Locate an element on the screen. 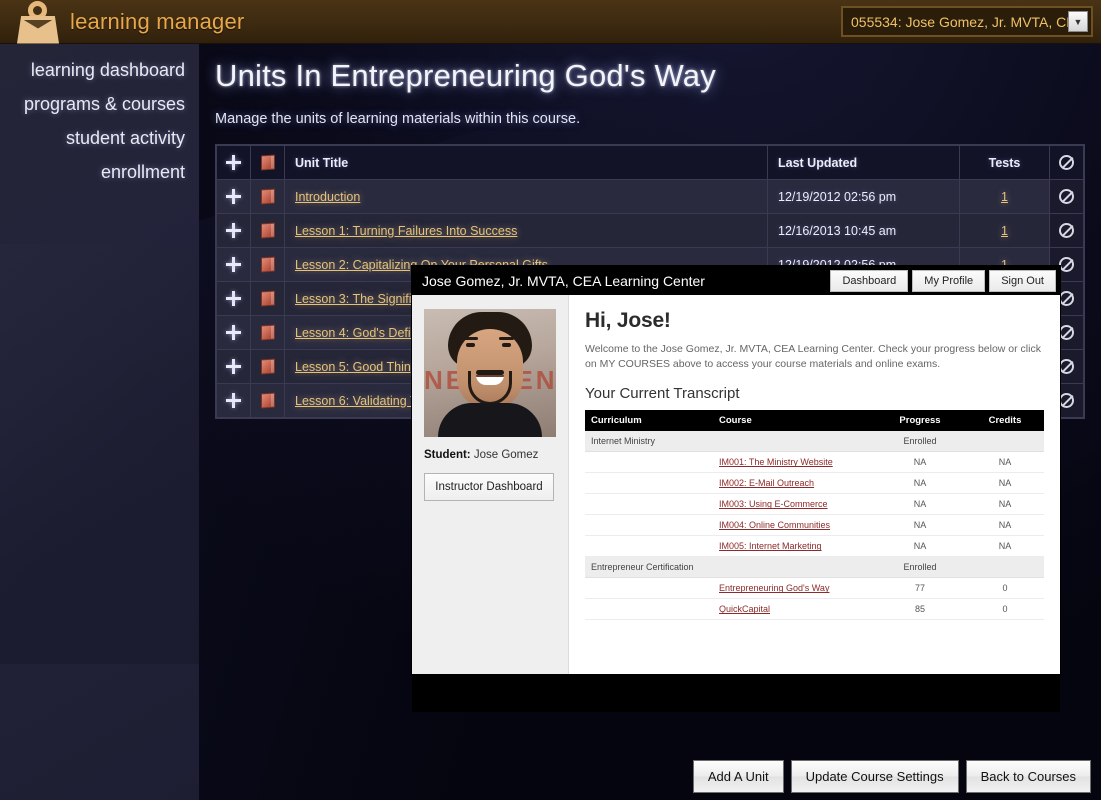 The height and width of the screenshot is (800, 1101). transcript-course-row: IM005: Internet Marketing NA NA is located at coordinates (814, 546).